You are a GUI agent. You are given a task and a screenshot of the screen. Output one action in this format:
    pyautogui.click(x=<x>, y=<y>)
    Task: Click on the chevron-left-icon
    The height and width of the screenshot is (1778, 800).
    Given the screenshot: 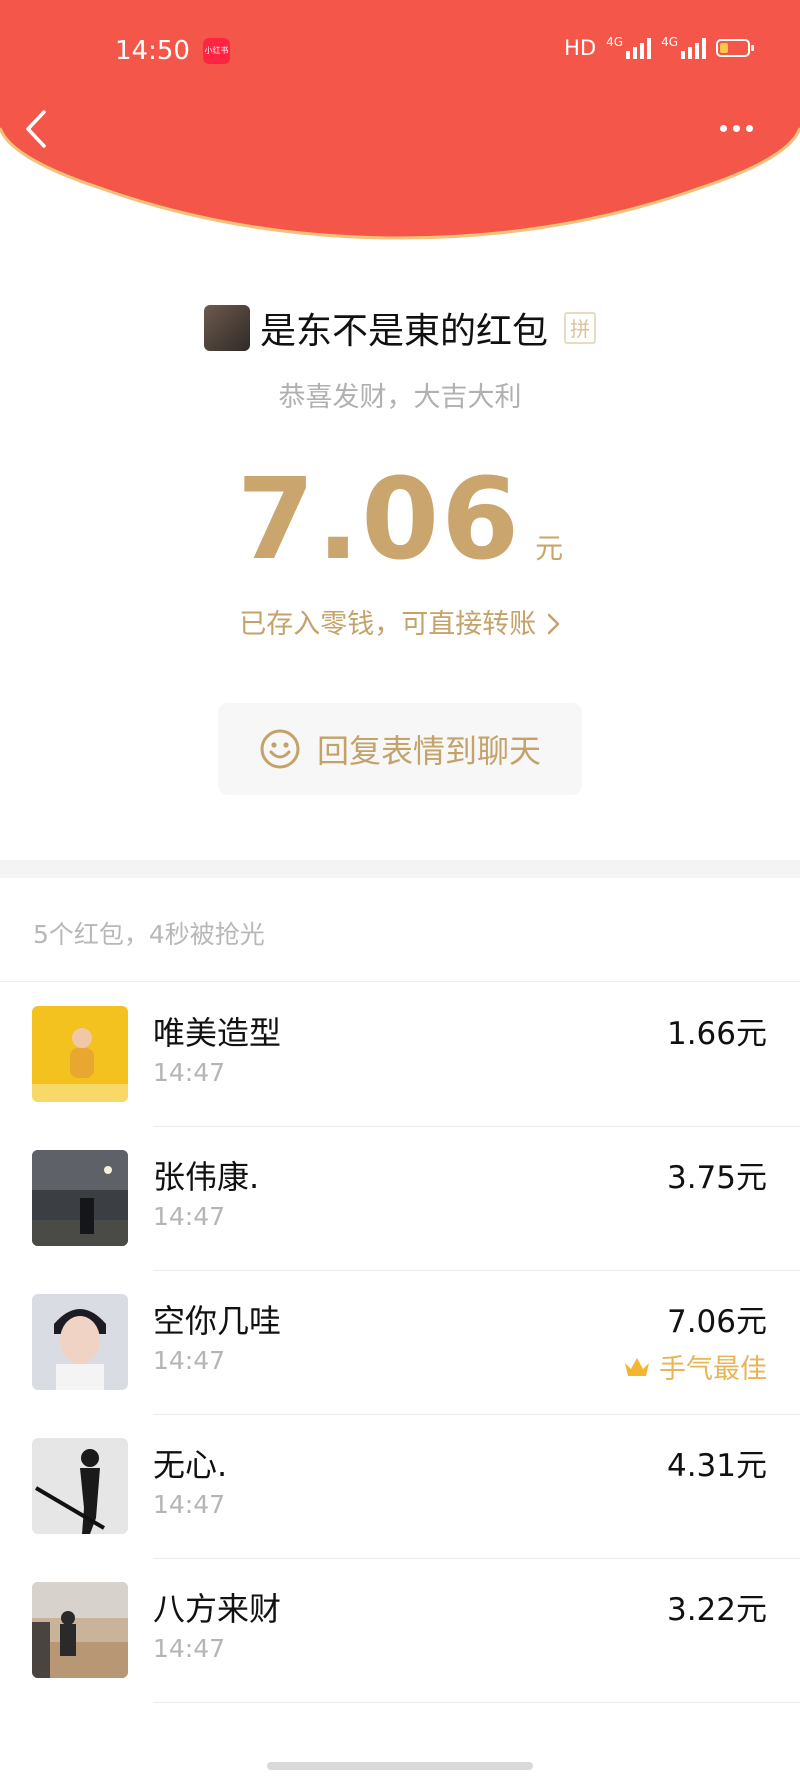 What is the action you would take?
    pyautogui.click(x=36, y=129)
    